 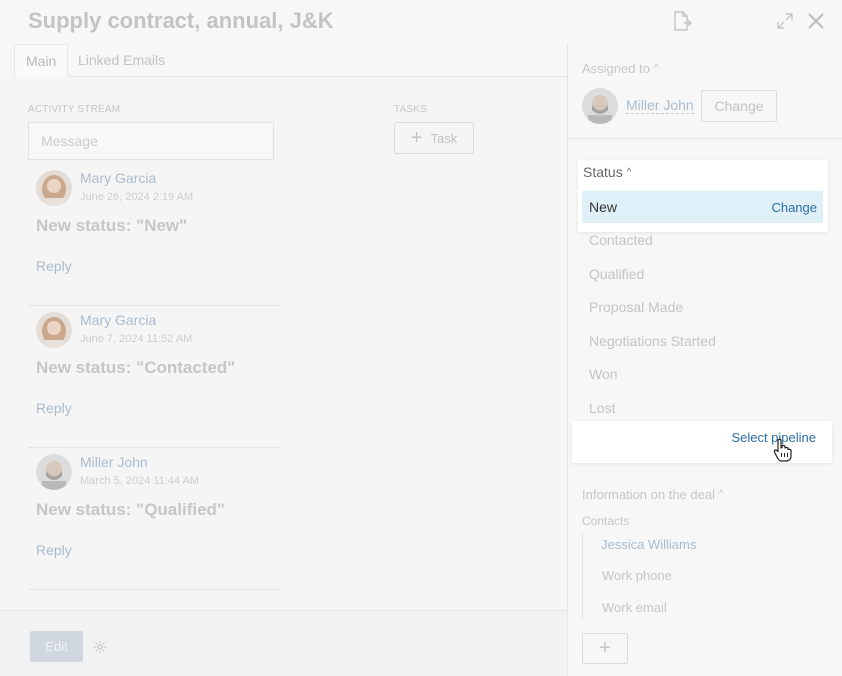 I want to click on status-label: Status ^, so click(x=607, y=172).